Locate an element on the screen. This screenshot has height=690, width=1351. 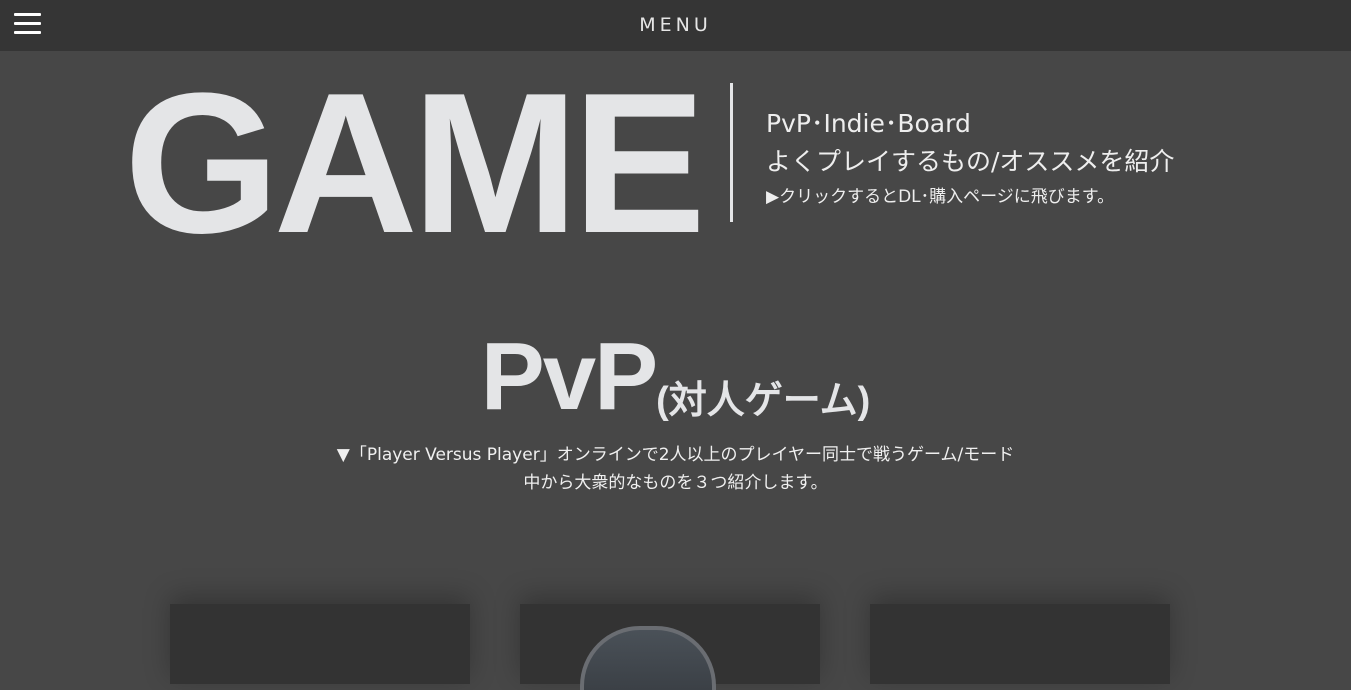
hero-title: GAME is located at coordinates (415, 163).